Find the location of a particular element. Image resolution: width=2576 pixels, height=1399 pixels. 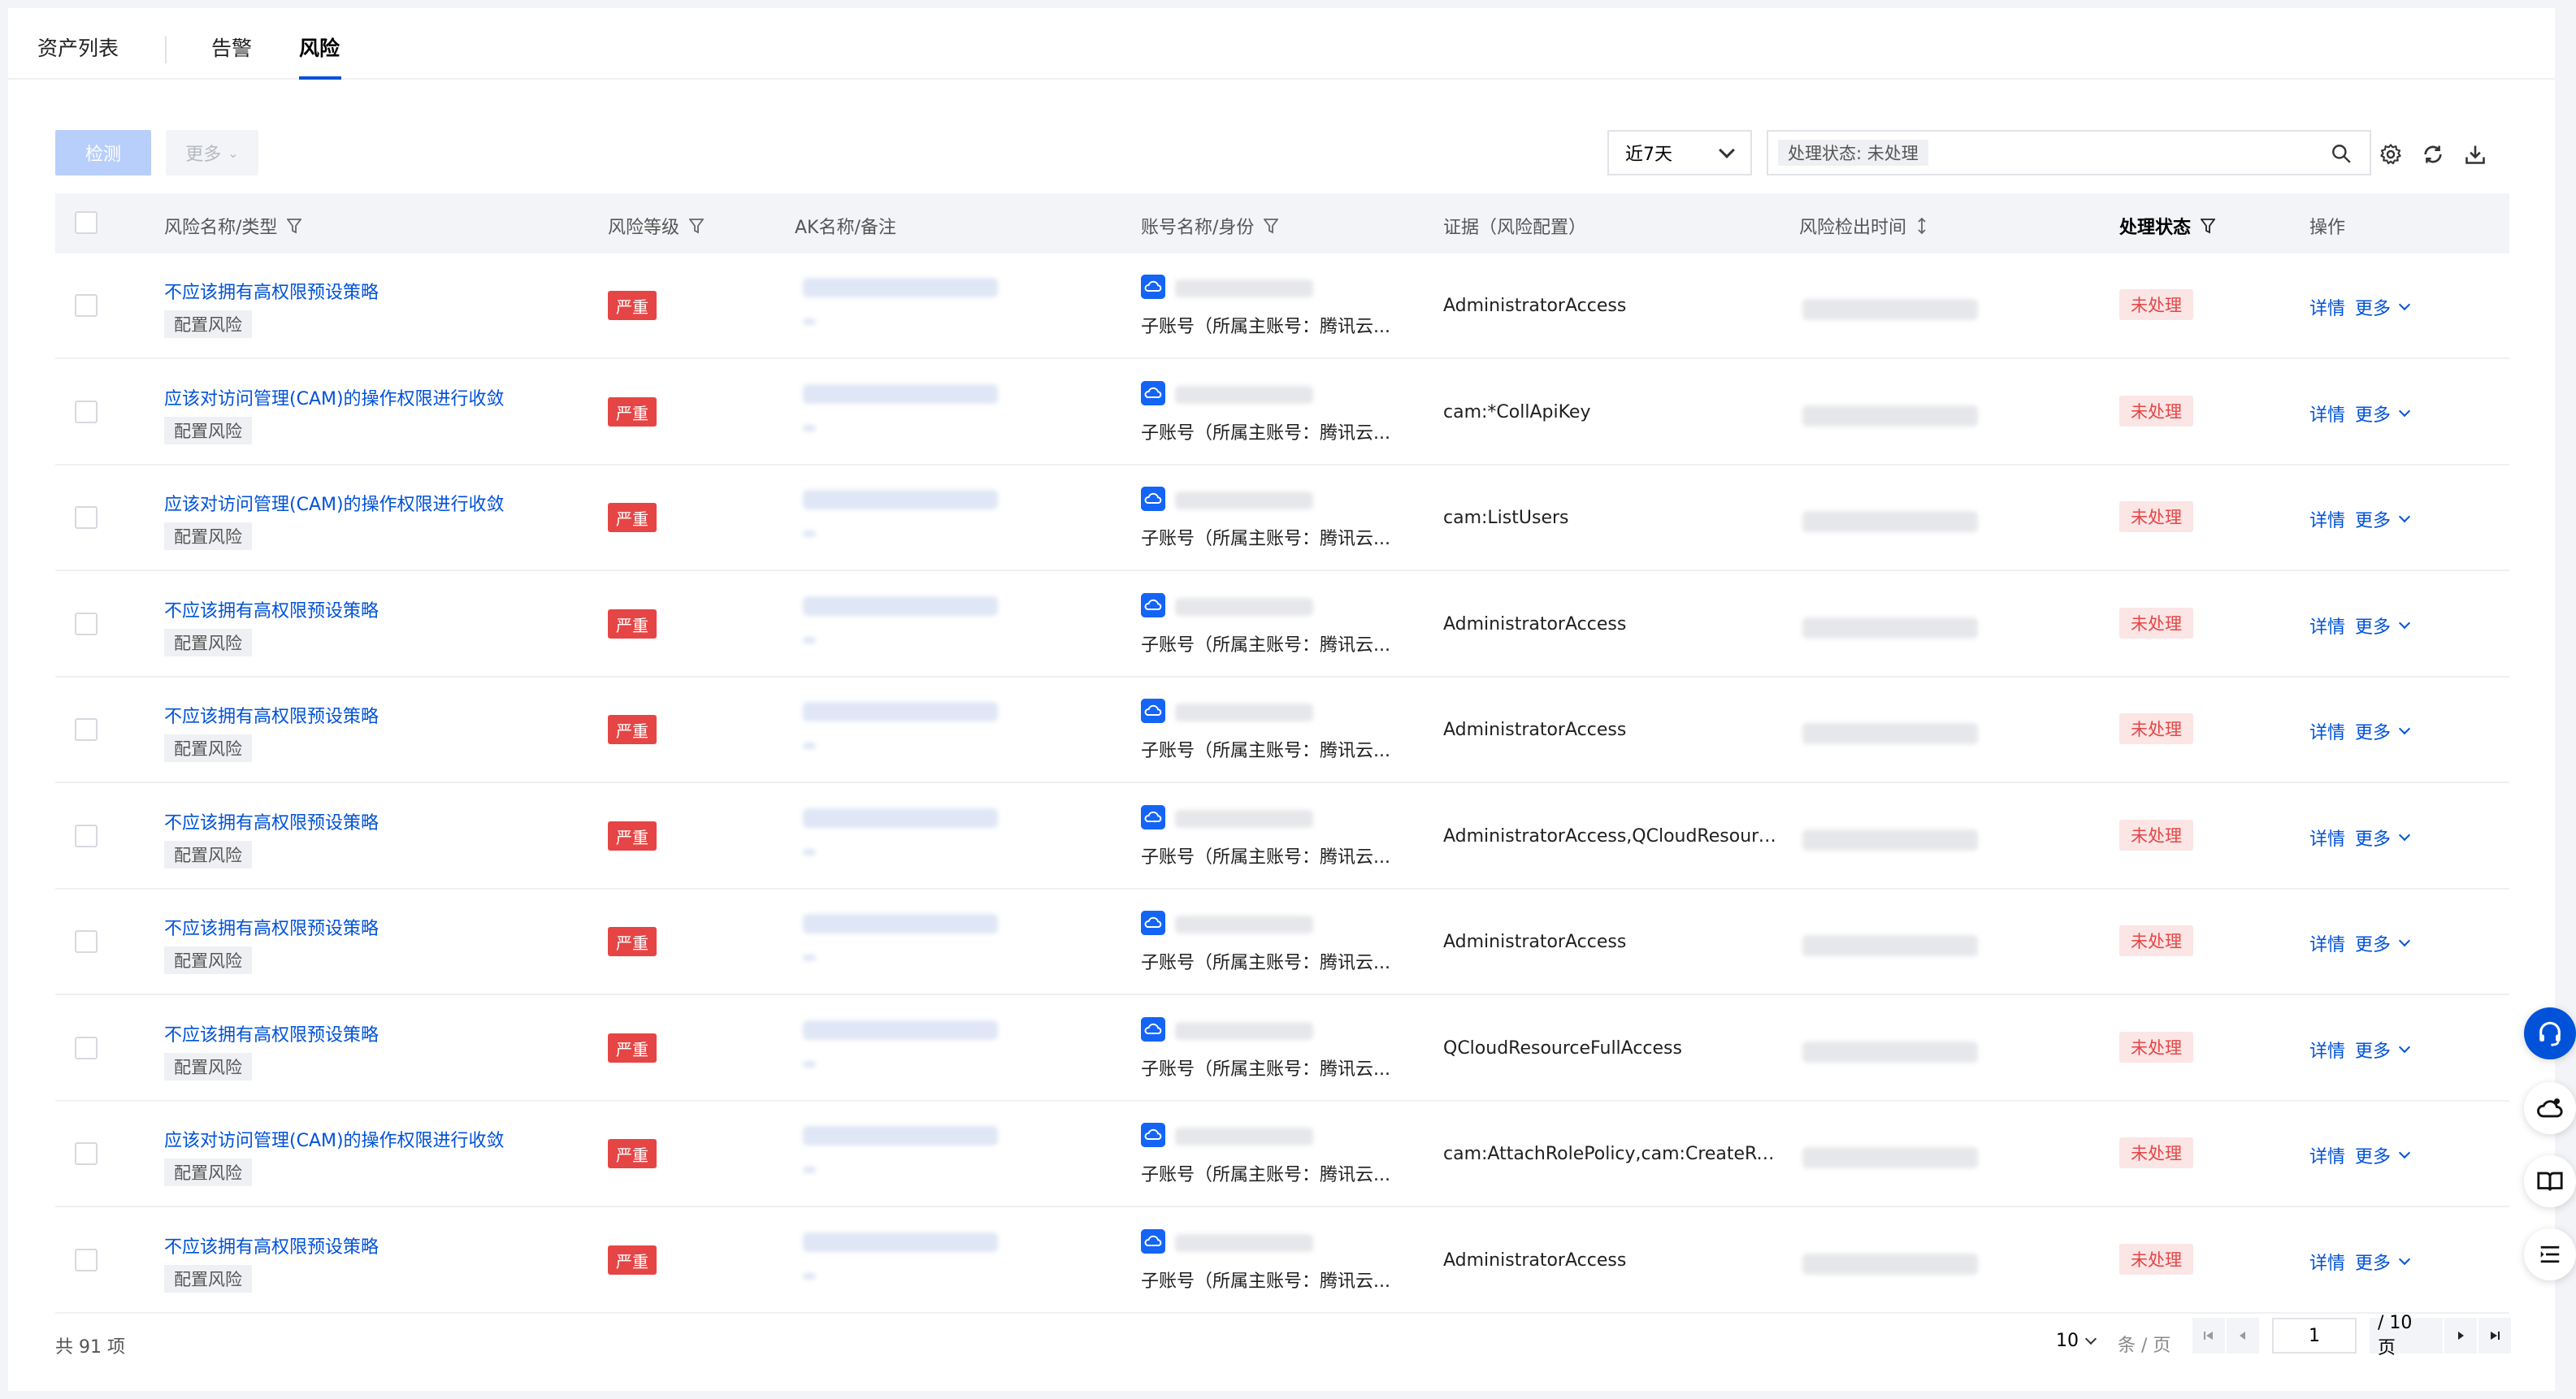

active-tab-underline is located at coordinates (320, 78).